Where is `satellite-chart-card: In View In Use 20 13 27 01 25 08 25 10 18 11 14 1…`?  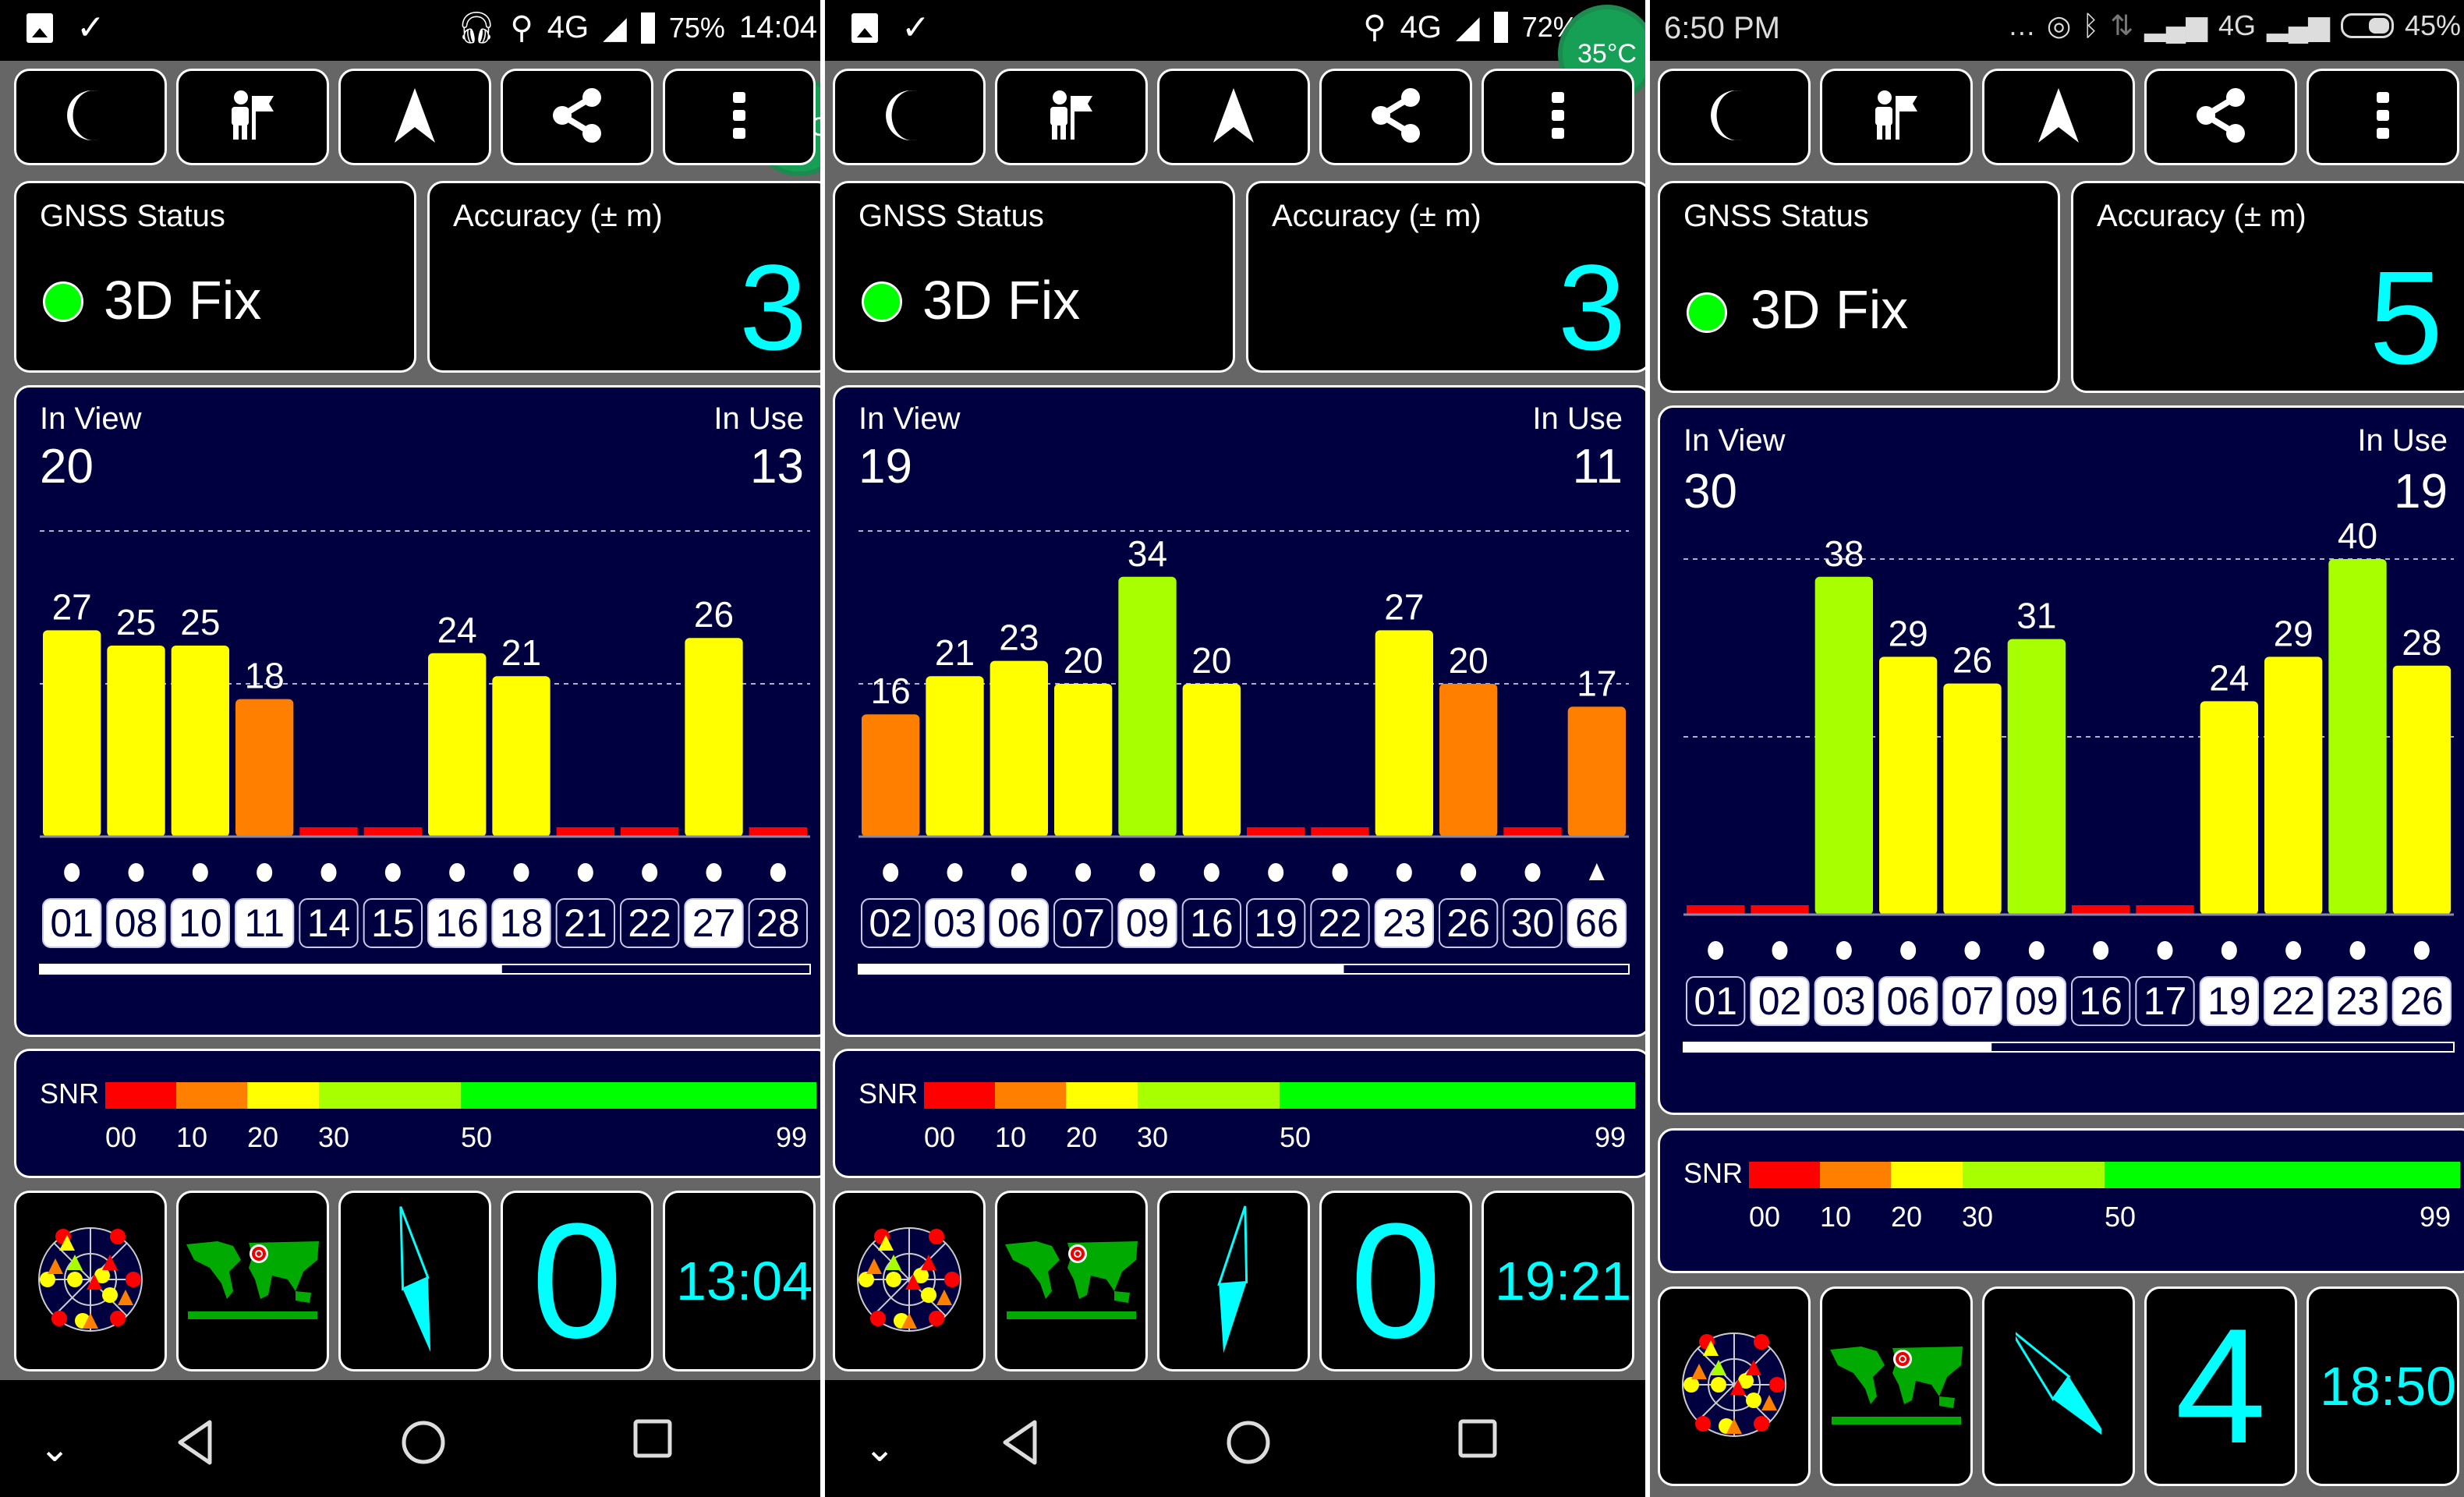 satellite-chart-card: In View In Use 20 13 27 01 25 08 25 10 18 11 14 1… is located at coordinates (417, 711).